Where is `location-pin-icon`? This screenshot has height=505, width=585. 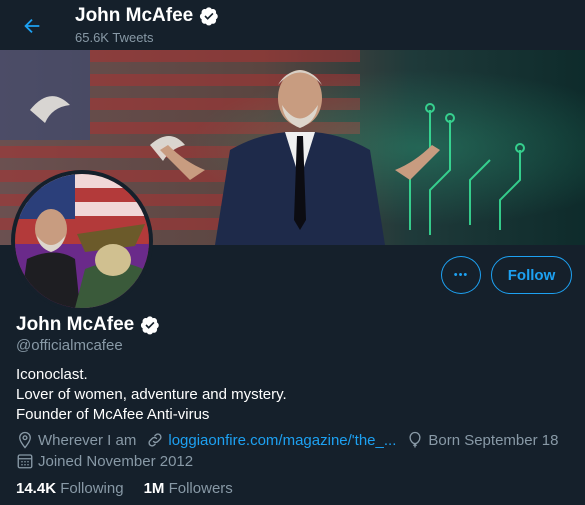
location-pin-icon is located at coordinates (25, 440).